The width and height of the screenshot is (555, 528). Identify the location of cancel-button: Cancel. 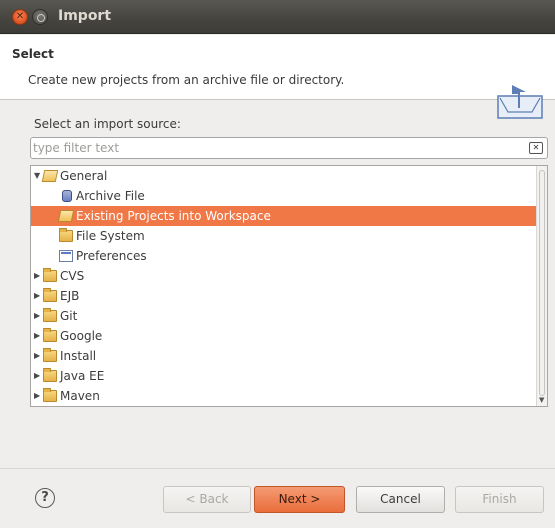
(400, 499).